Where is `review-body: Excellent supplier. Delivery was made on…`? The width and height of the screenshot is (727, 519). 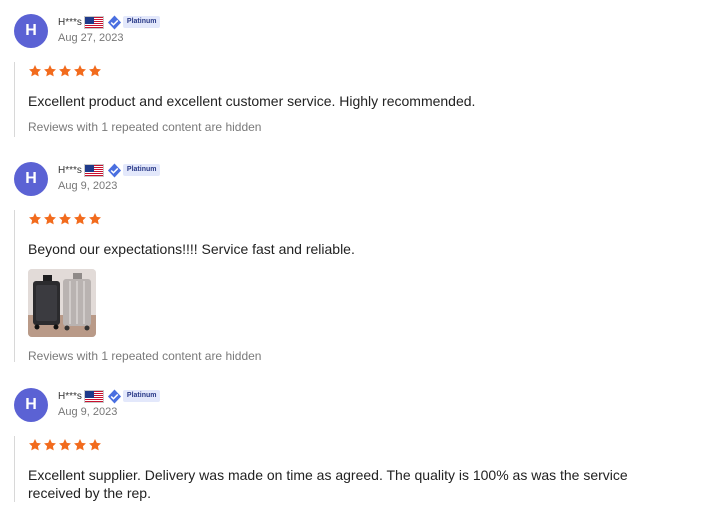 review-body: Excellent supplier. Delivery was made on… is located at coordinates (344, 469).